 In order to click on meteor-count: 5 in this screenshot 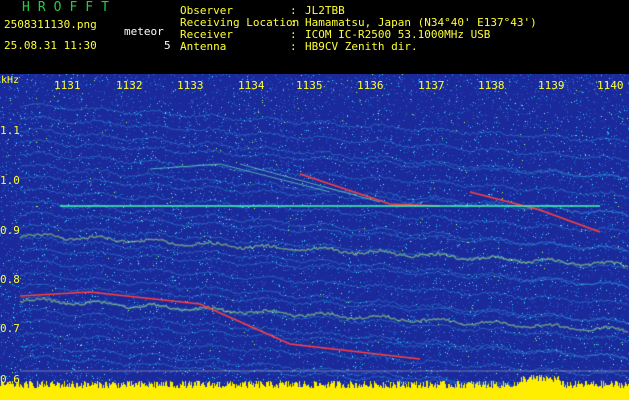, I will do `click(167, 45)`.